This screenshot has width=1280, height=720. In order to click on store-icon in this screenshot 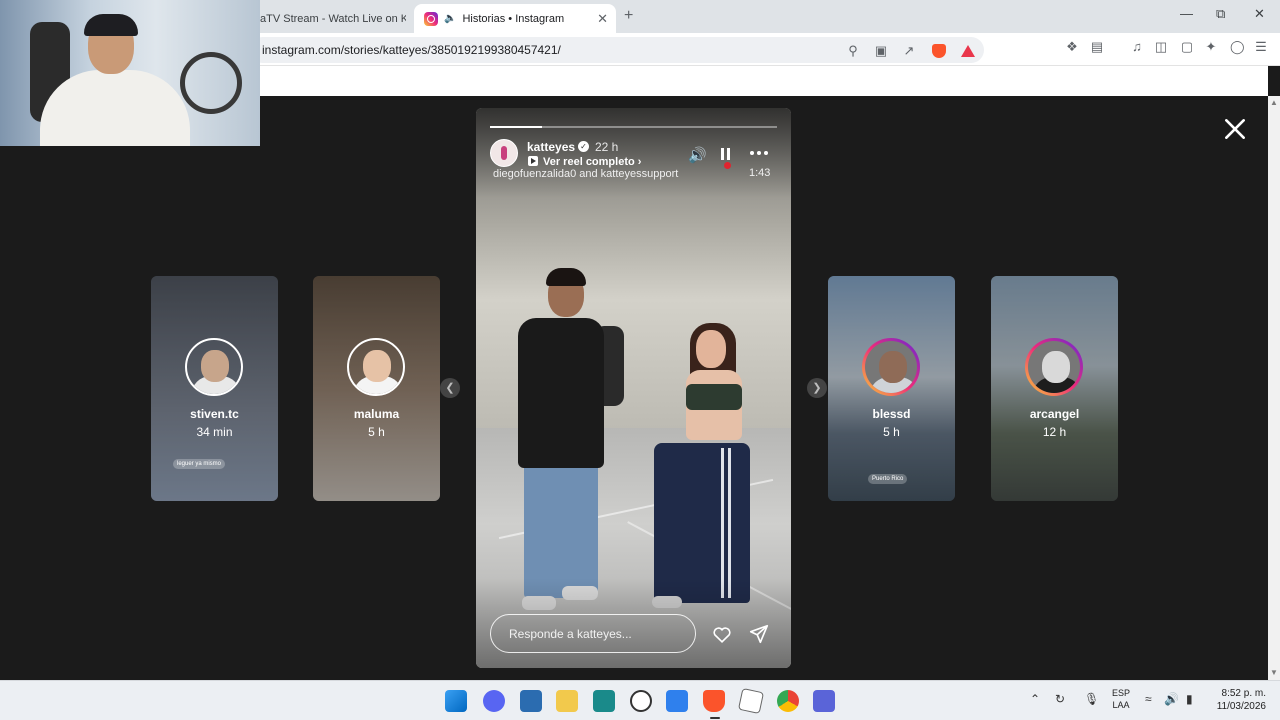, I will do `click(531, 701)`.